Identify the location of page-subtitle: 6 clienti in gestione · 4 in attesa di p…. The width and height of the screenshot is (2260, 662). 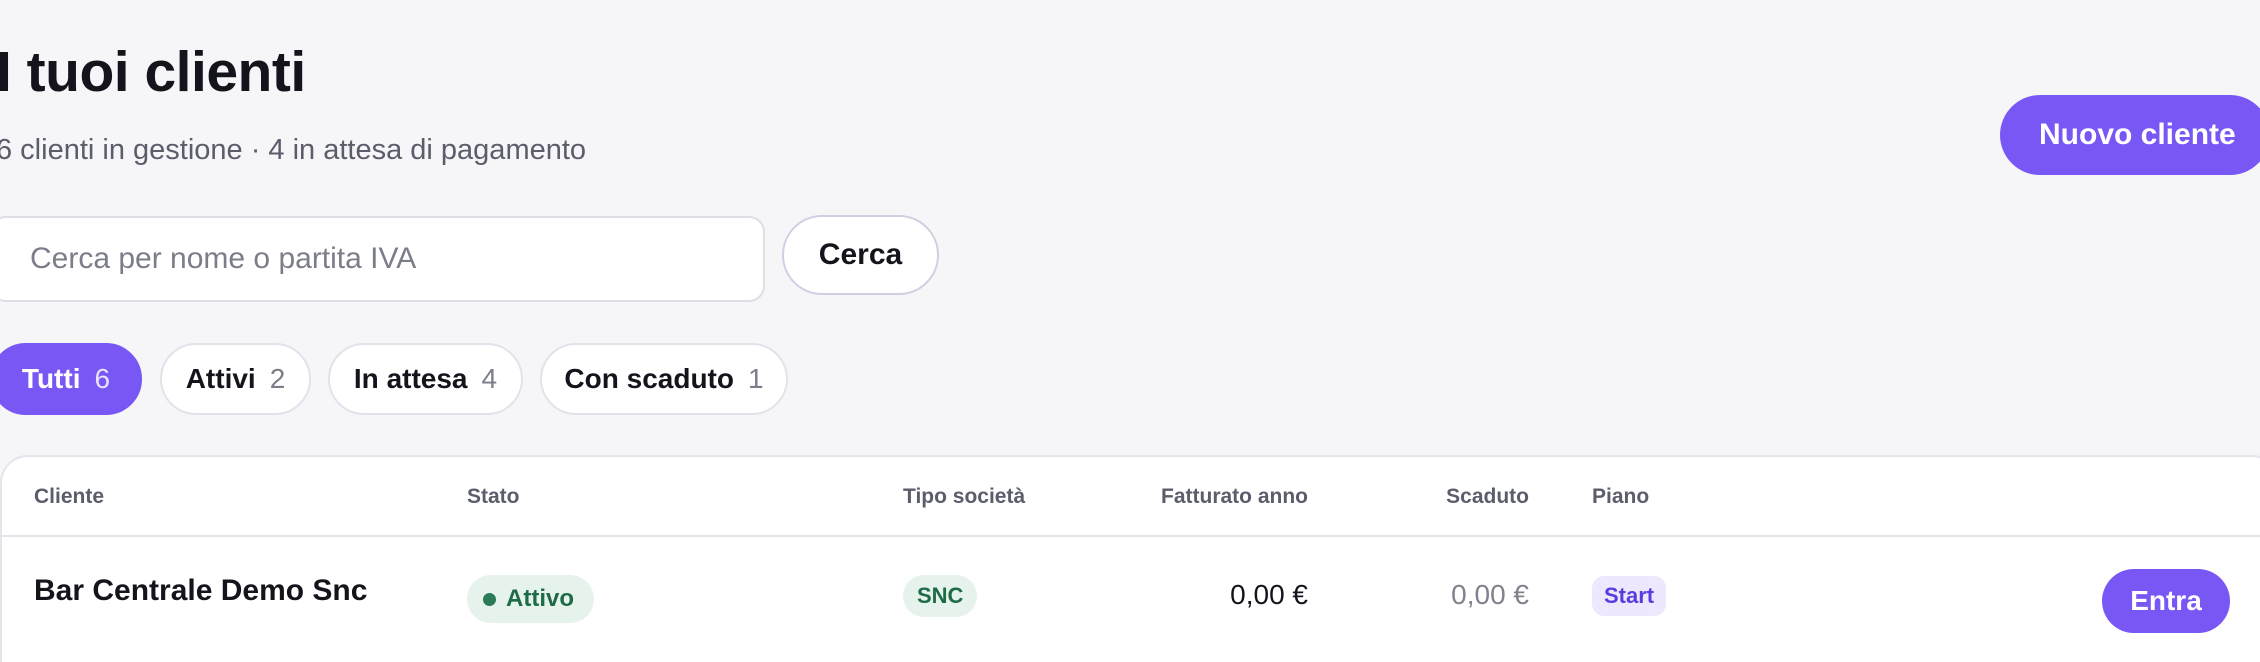
(293, 150).